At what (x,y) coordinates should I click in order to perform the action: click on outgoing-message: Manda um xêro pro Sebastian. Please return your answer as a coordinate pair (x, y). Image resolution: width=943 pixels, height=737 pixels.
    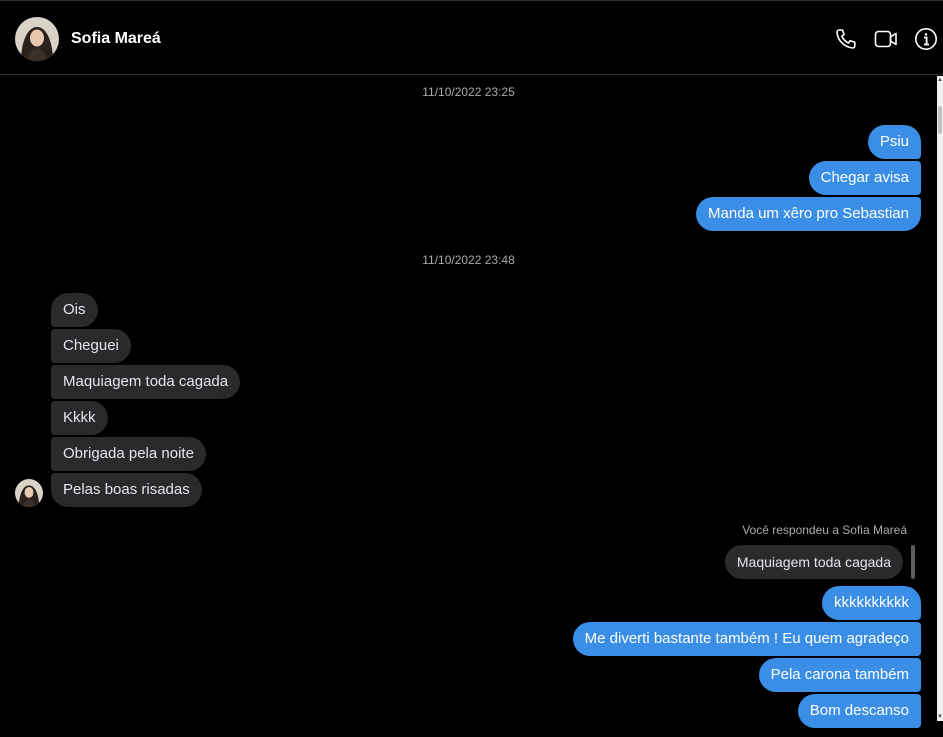
    Looking at the image, I should click on (808, 214).